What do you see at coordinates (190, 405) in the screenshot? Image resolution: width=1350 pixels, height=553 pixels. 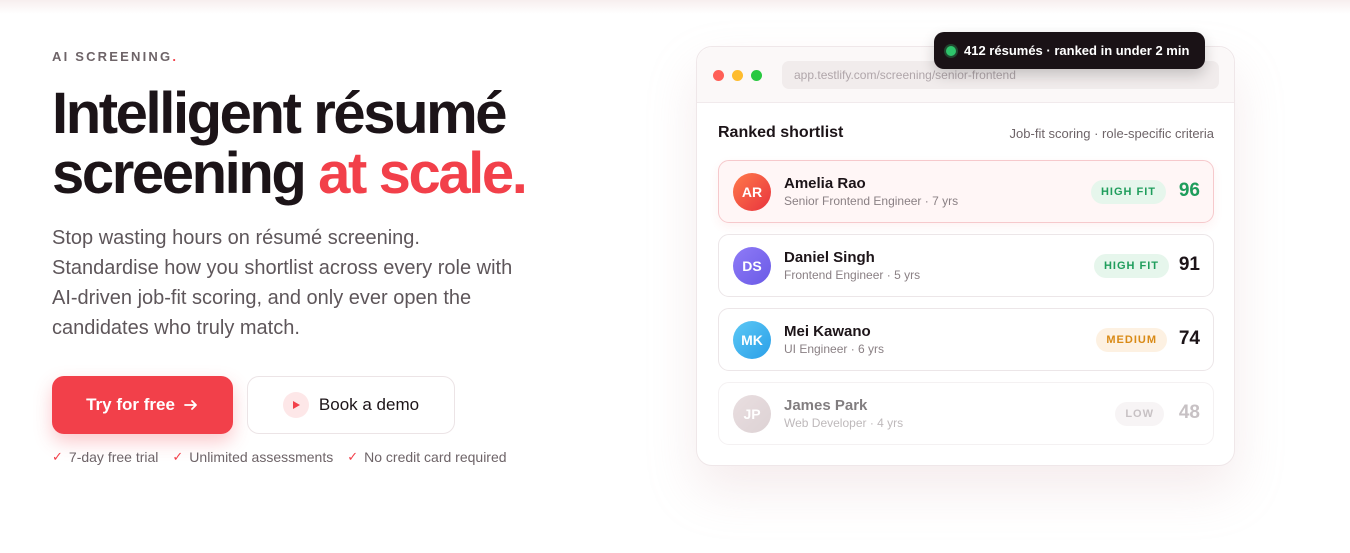 I see `arrow-right-icon` at bounding box center [190, 405].